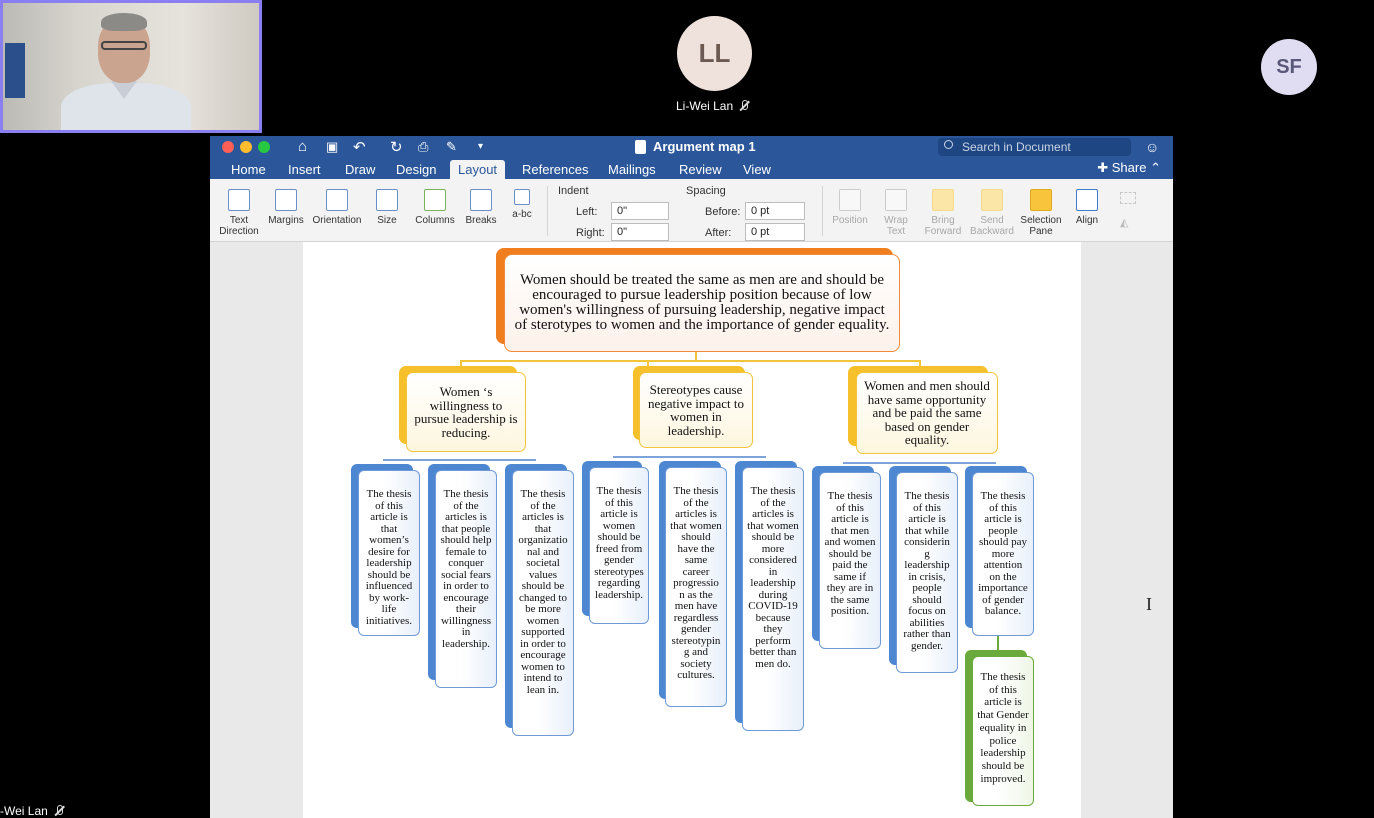 The image size is (1374, 818). I want to click on spacing-after-field: 0 pt, so click(775, 232).